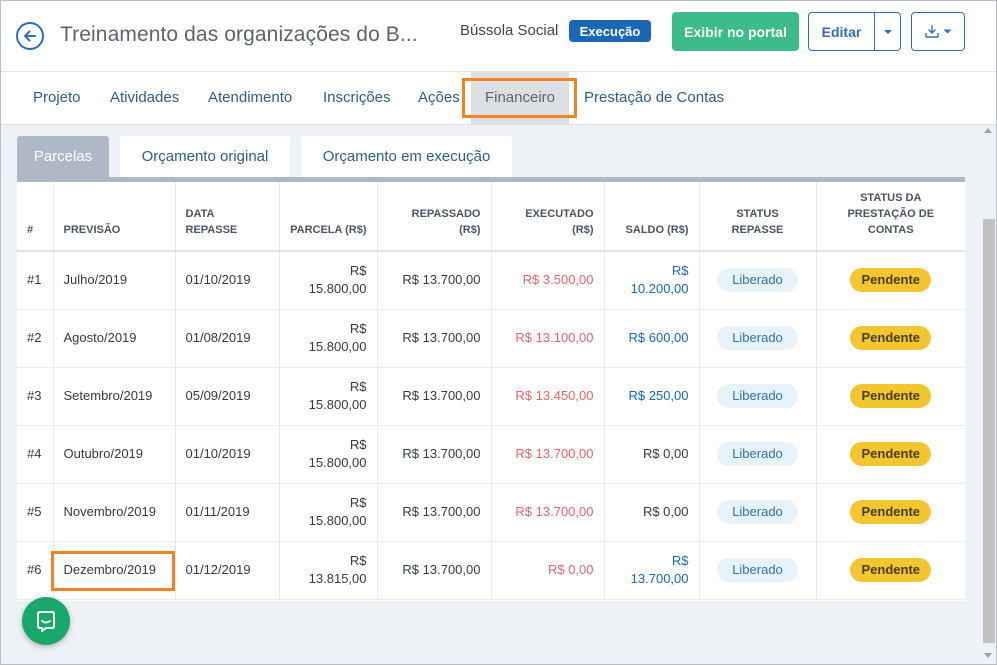 This screenshot has width=997, height=665. What do you see at coordinates (887, 31) in the screenshot?
I see `edit-dropdown-toggle` at bounding box center [887, 31].